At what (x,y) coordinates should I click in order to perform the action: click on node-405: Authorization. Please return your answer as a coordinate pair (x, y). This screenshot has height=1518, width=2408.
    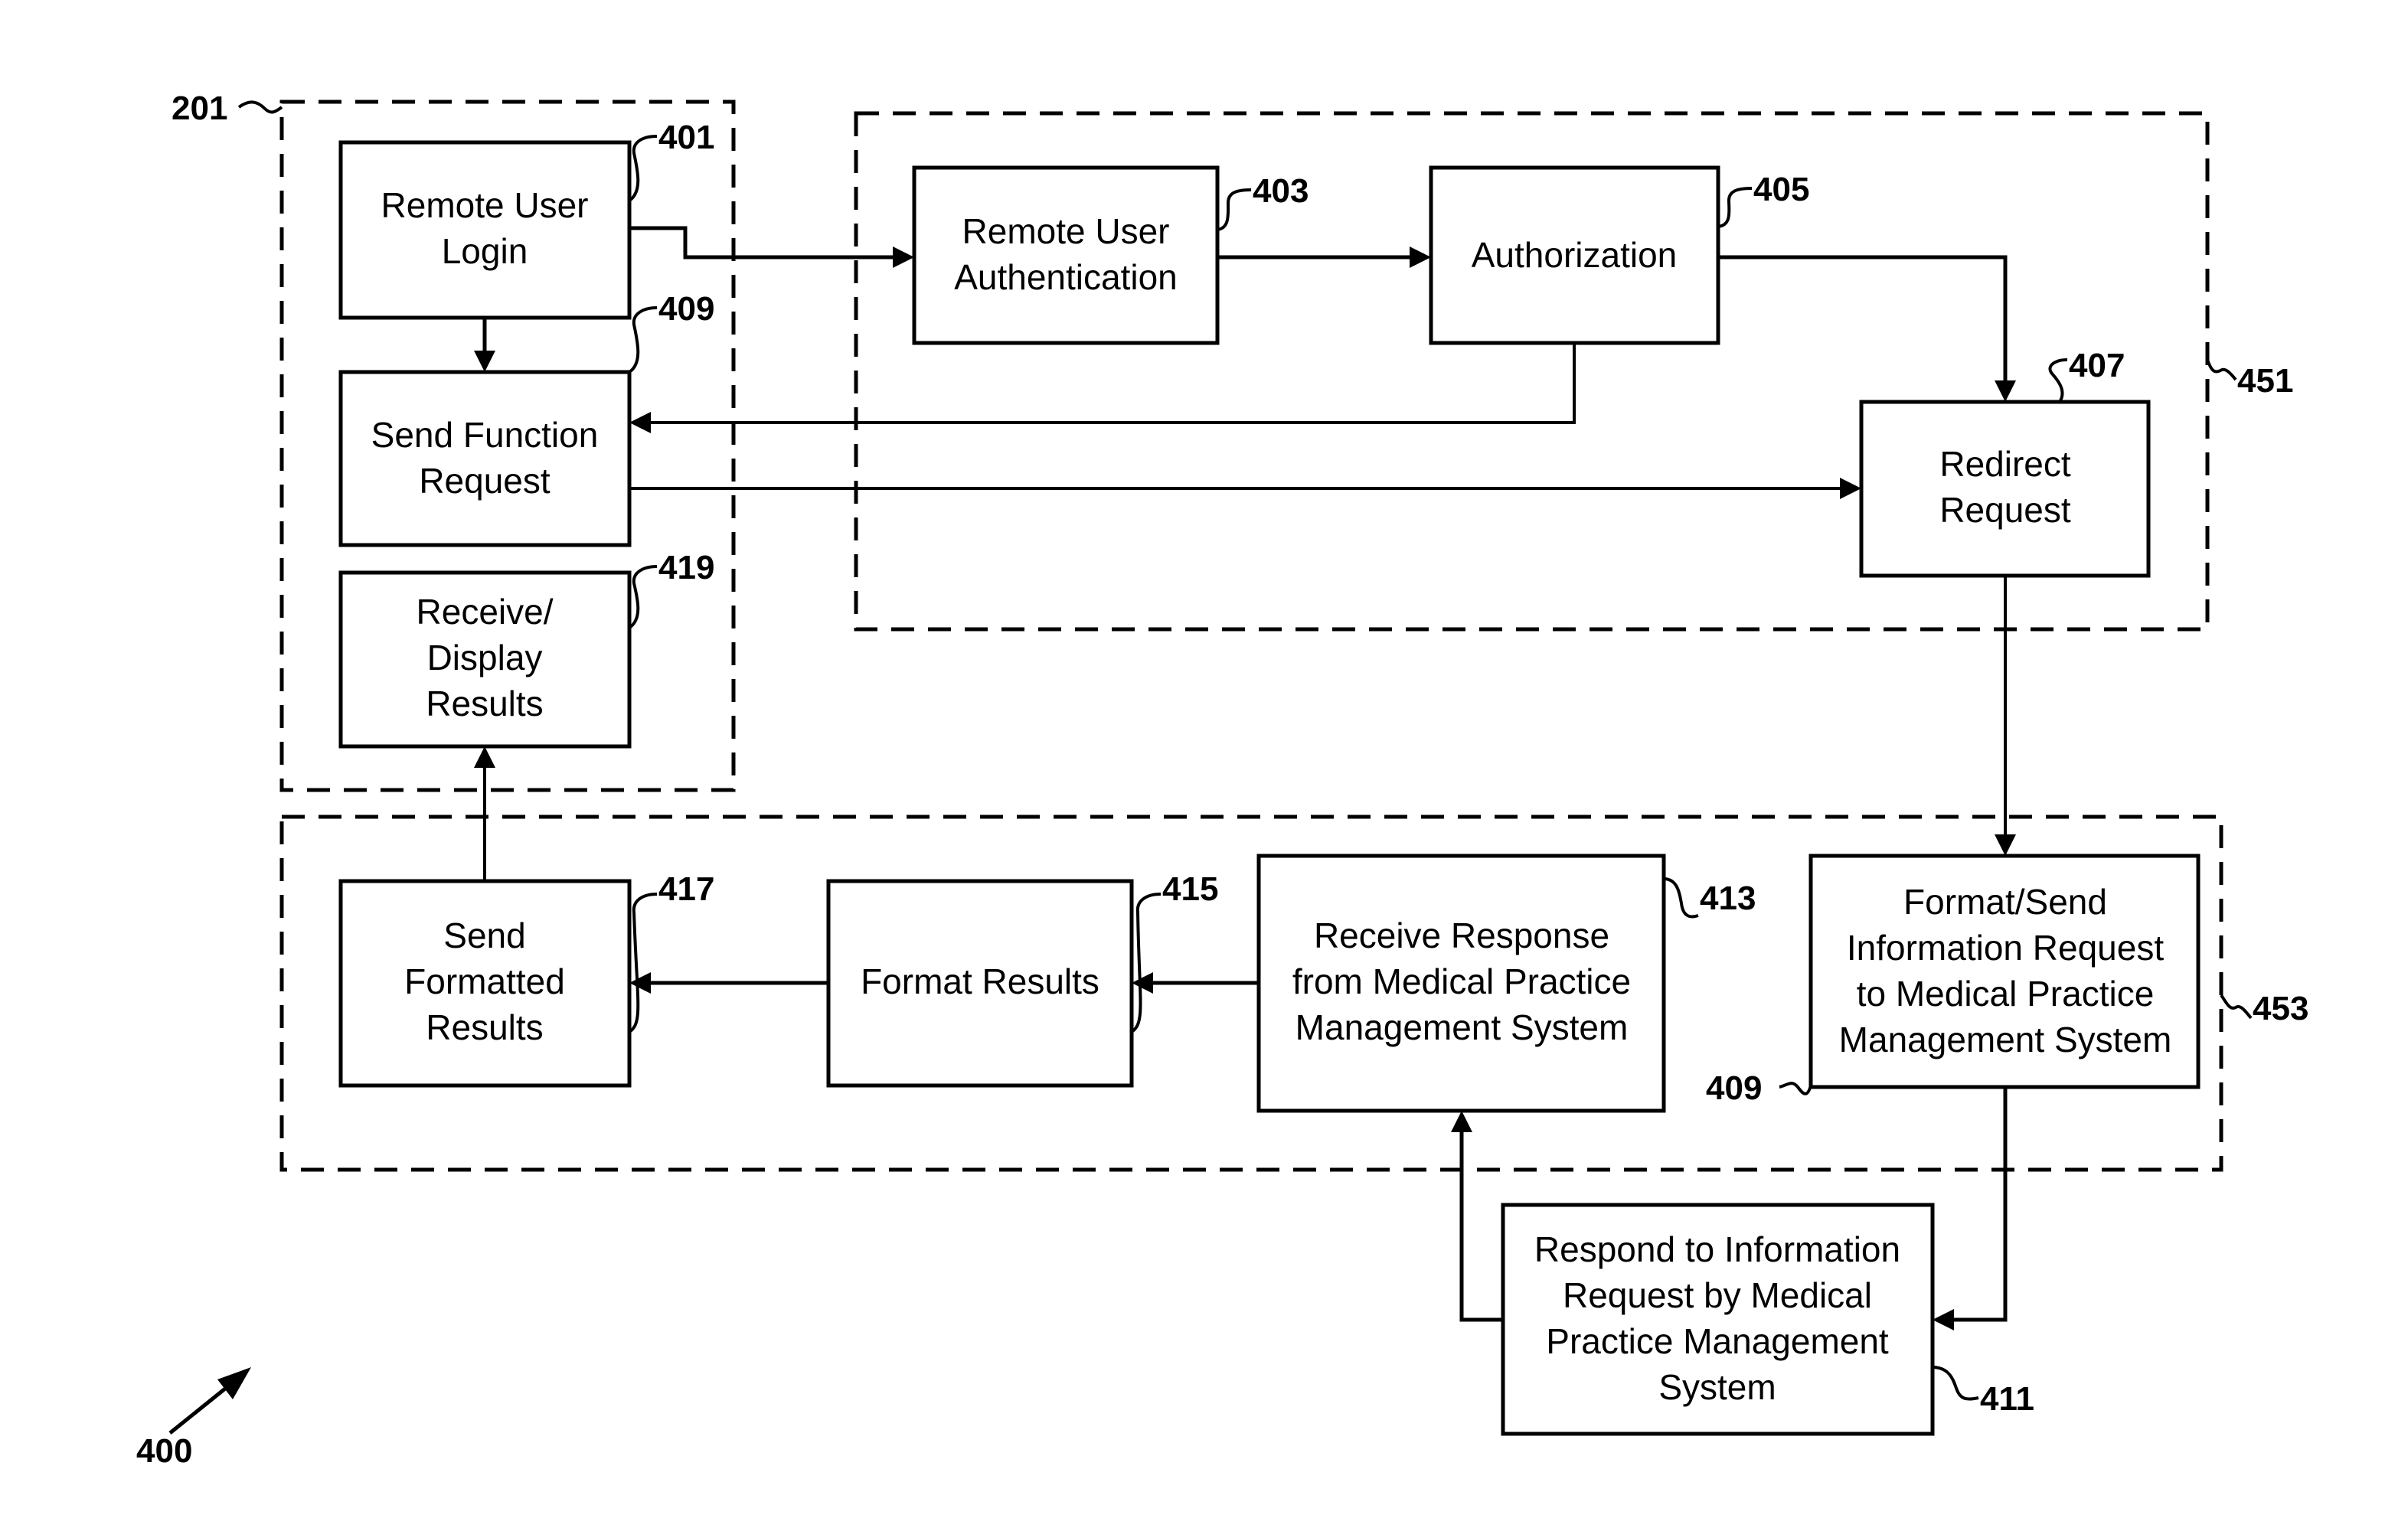
    Looking at the image, I should click on (1574, 255).